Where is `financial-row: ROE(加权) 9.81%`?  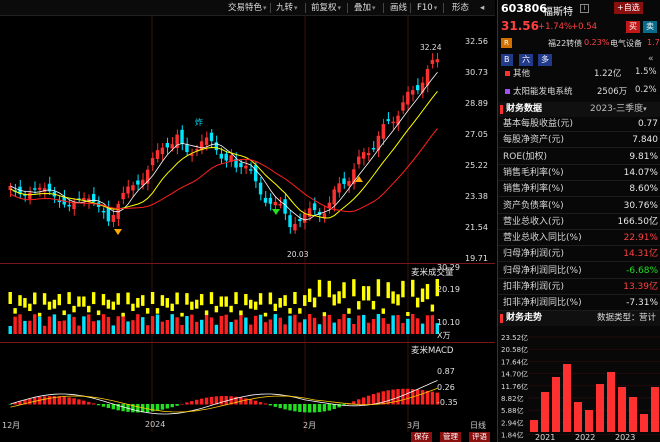 financial-row: ROE(加权) 9.81% is located at coordinates (579, 157).